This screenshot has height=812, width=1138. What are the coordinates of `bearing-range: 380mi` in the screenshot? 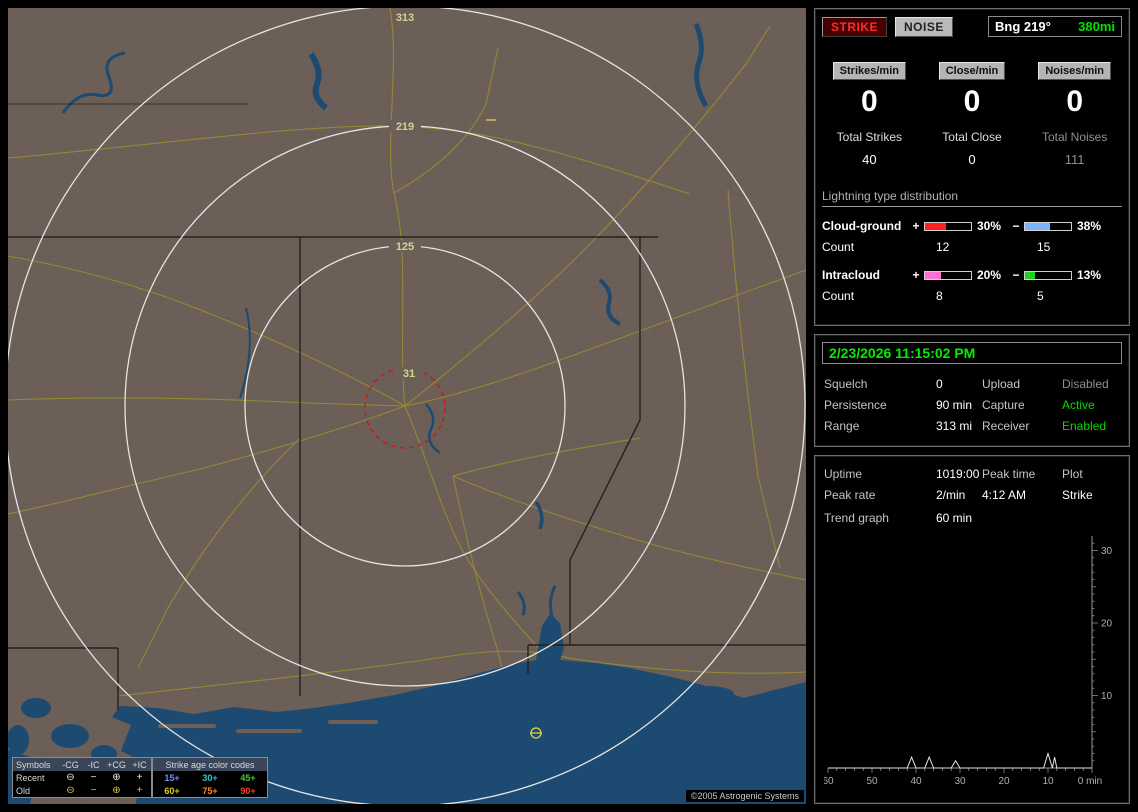 It's located at (1096, 26).